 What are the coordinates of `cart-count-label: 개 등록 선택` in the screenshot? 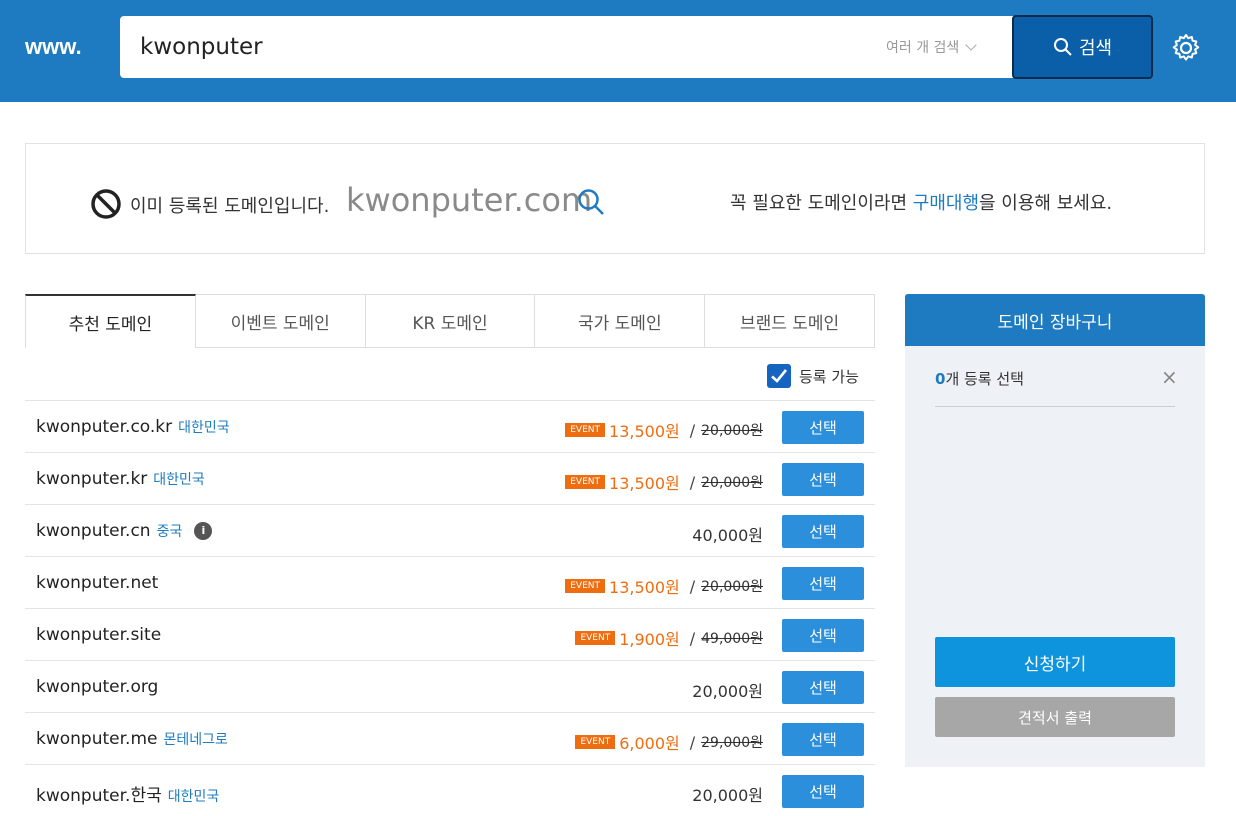 It's located at (984, 379).